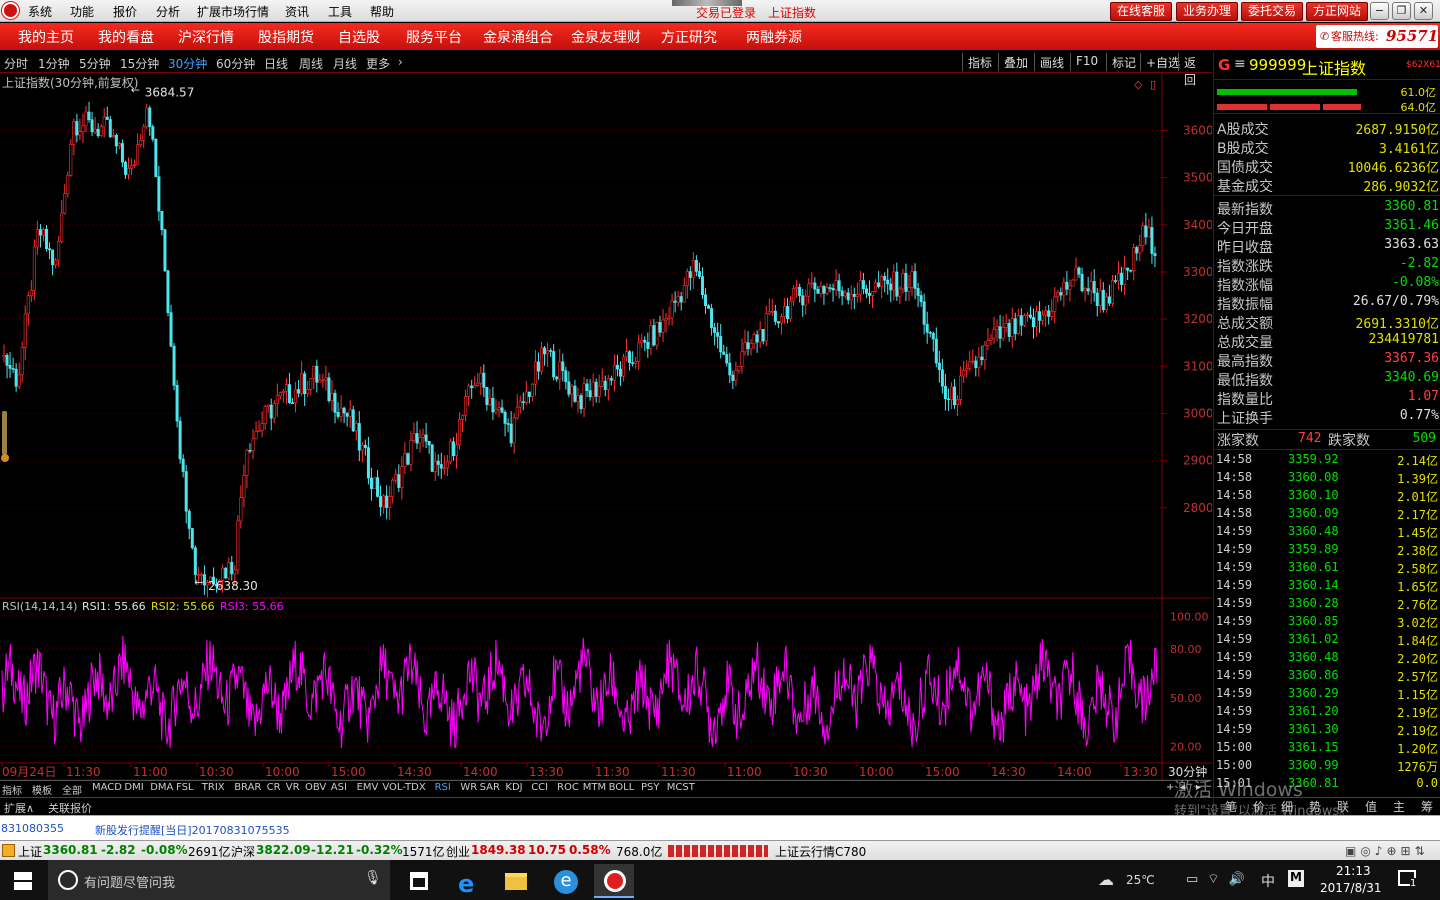 Image resolution: width=1440 pixels, height=900 pixels. Describe the element at coordinates (286, 37) in the screenshot. I see `nav-item-3: 股指期货` at that location.